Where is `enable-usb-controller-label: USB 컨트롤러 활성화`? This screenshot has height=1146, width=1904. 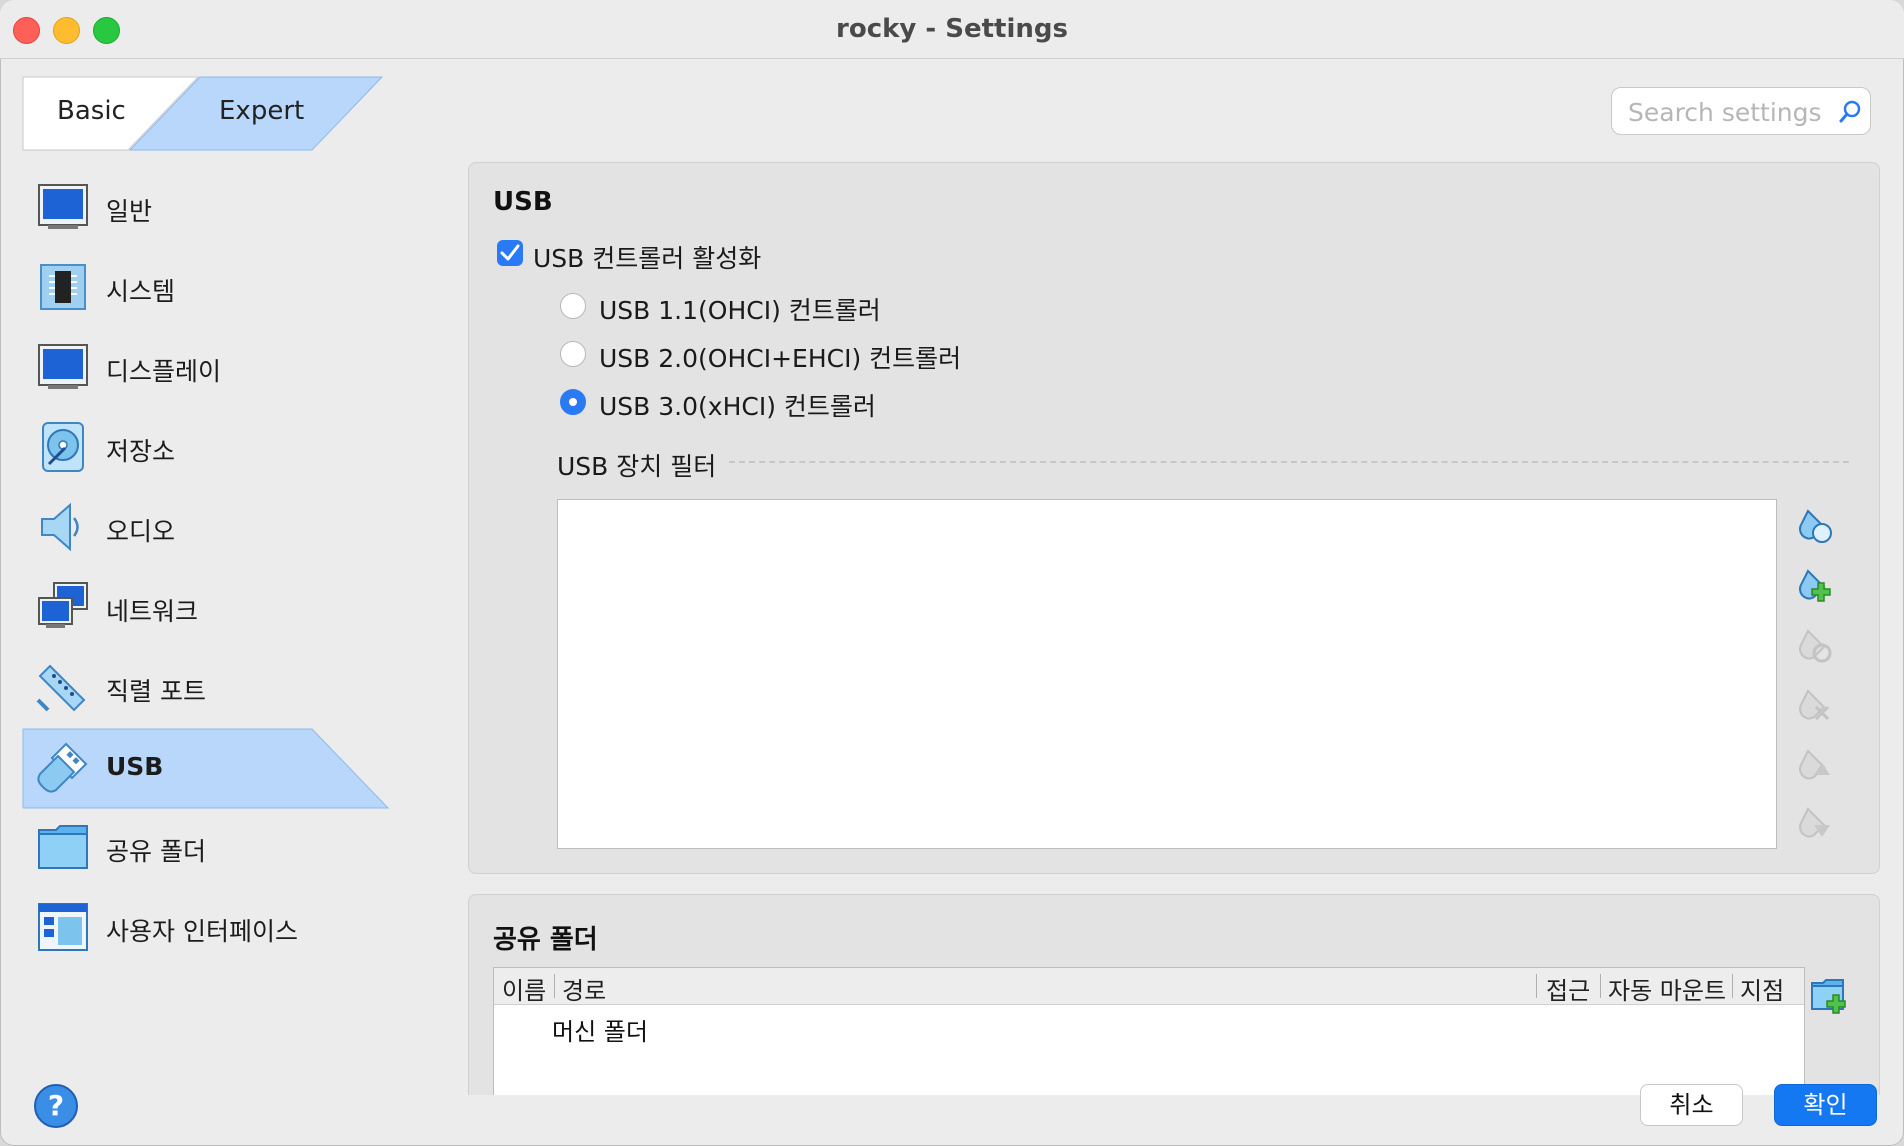
enable-usb-controller-label: USB 컨트롤러 활성화 is located at coordinates (647, 257).